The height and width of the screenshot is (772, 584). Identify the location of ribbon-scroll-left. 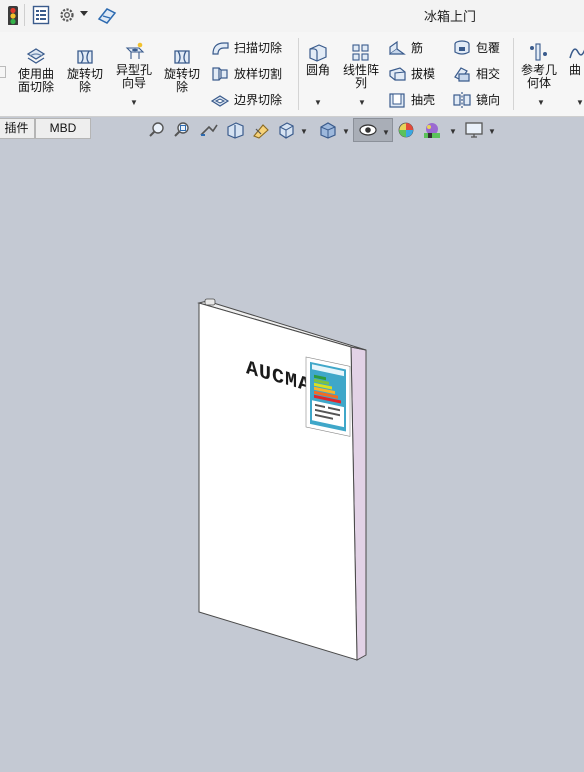
(3, 72).